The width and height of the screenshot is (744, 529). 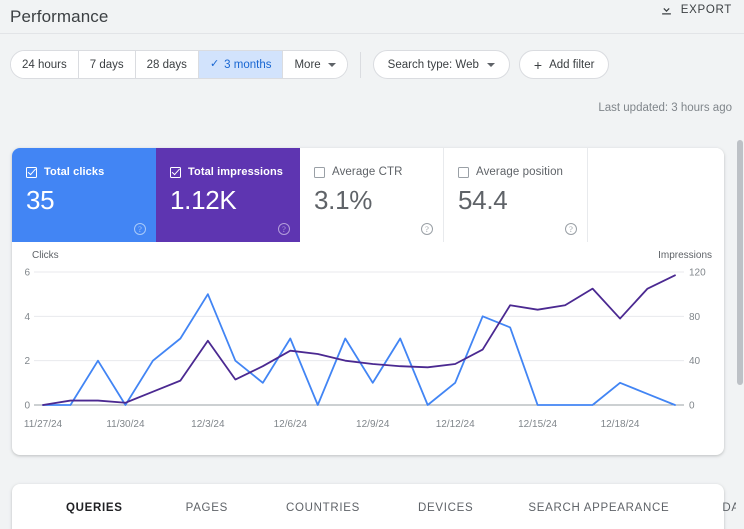 I want to click on chart-left-ticks: 0 2 4 6, so click(x=27, y=340).